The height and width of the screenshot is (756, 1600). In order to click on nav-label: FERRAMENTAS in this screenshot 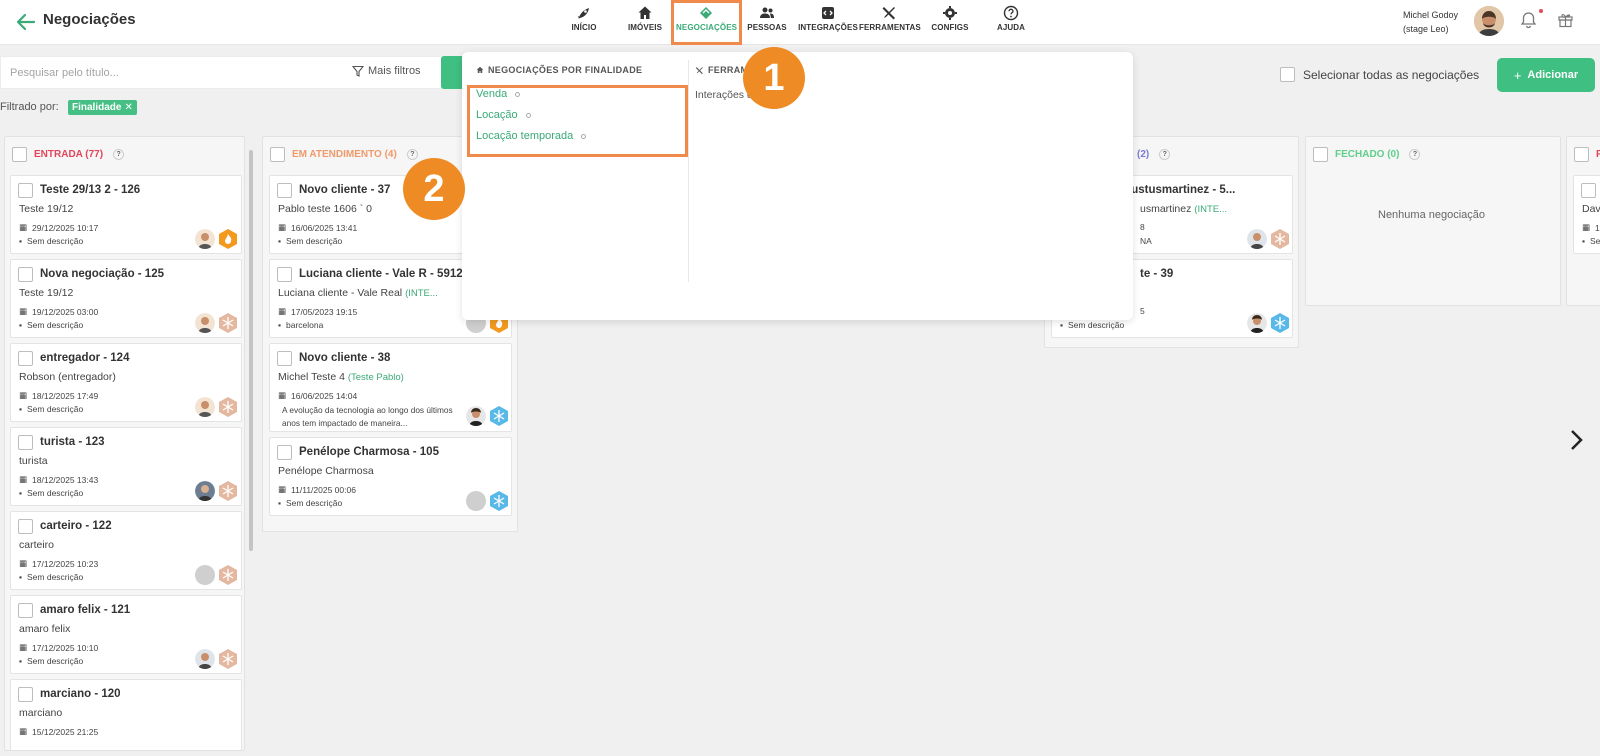, I will do `click(890, 27)`.